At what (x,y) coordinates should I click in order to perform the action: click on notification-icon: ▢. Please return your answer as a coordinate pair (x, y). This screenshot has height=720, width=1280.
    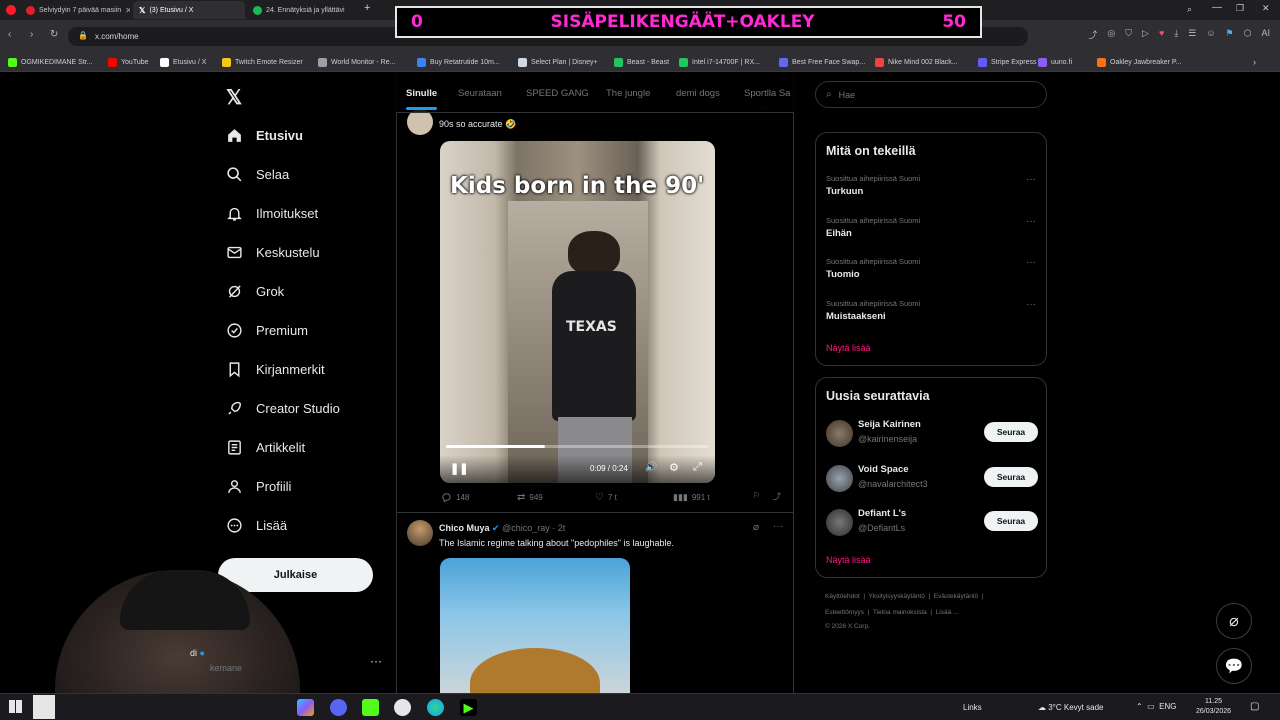
    Looking at the image, I should click on (1254, 706).